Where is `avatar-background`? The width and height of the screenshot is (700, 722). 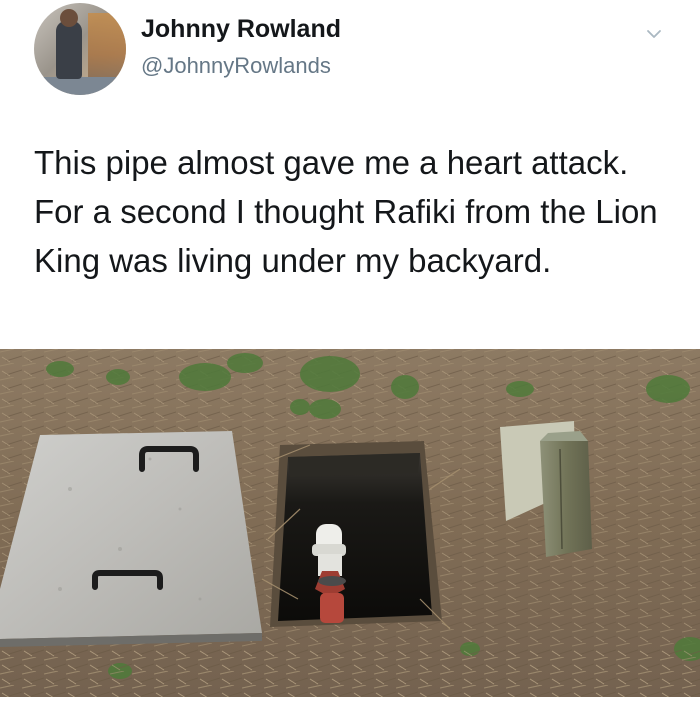 avatar-background is located at coordinates (107, 48).